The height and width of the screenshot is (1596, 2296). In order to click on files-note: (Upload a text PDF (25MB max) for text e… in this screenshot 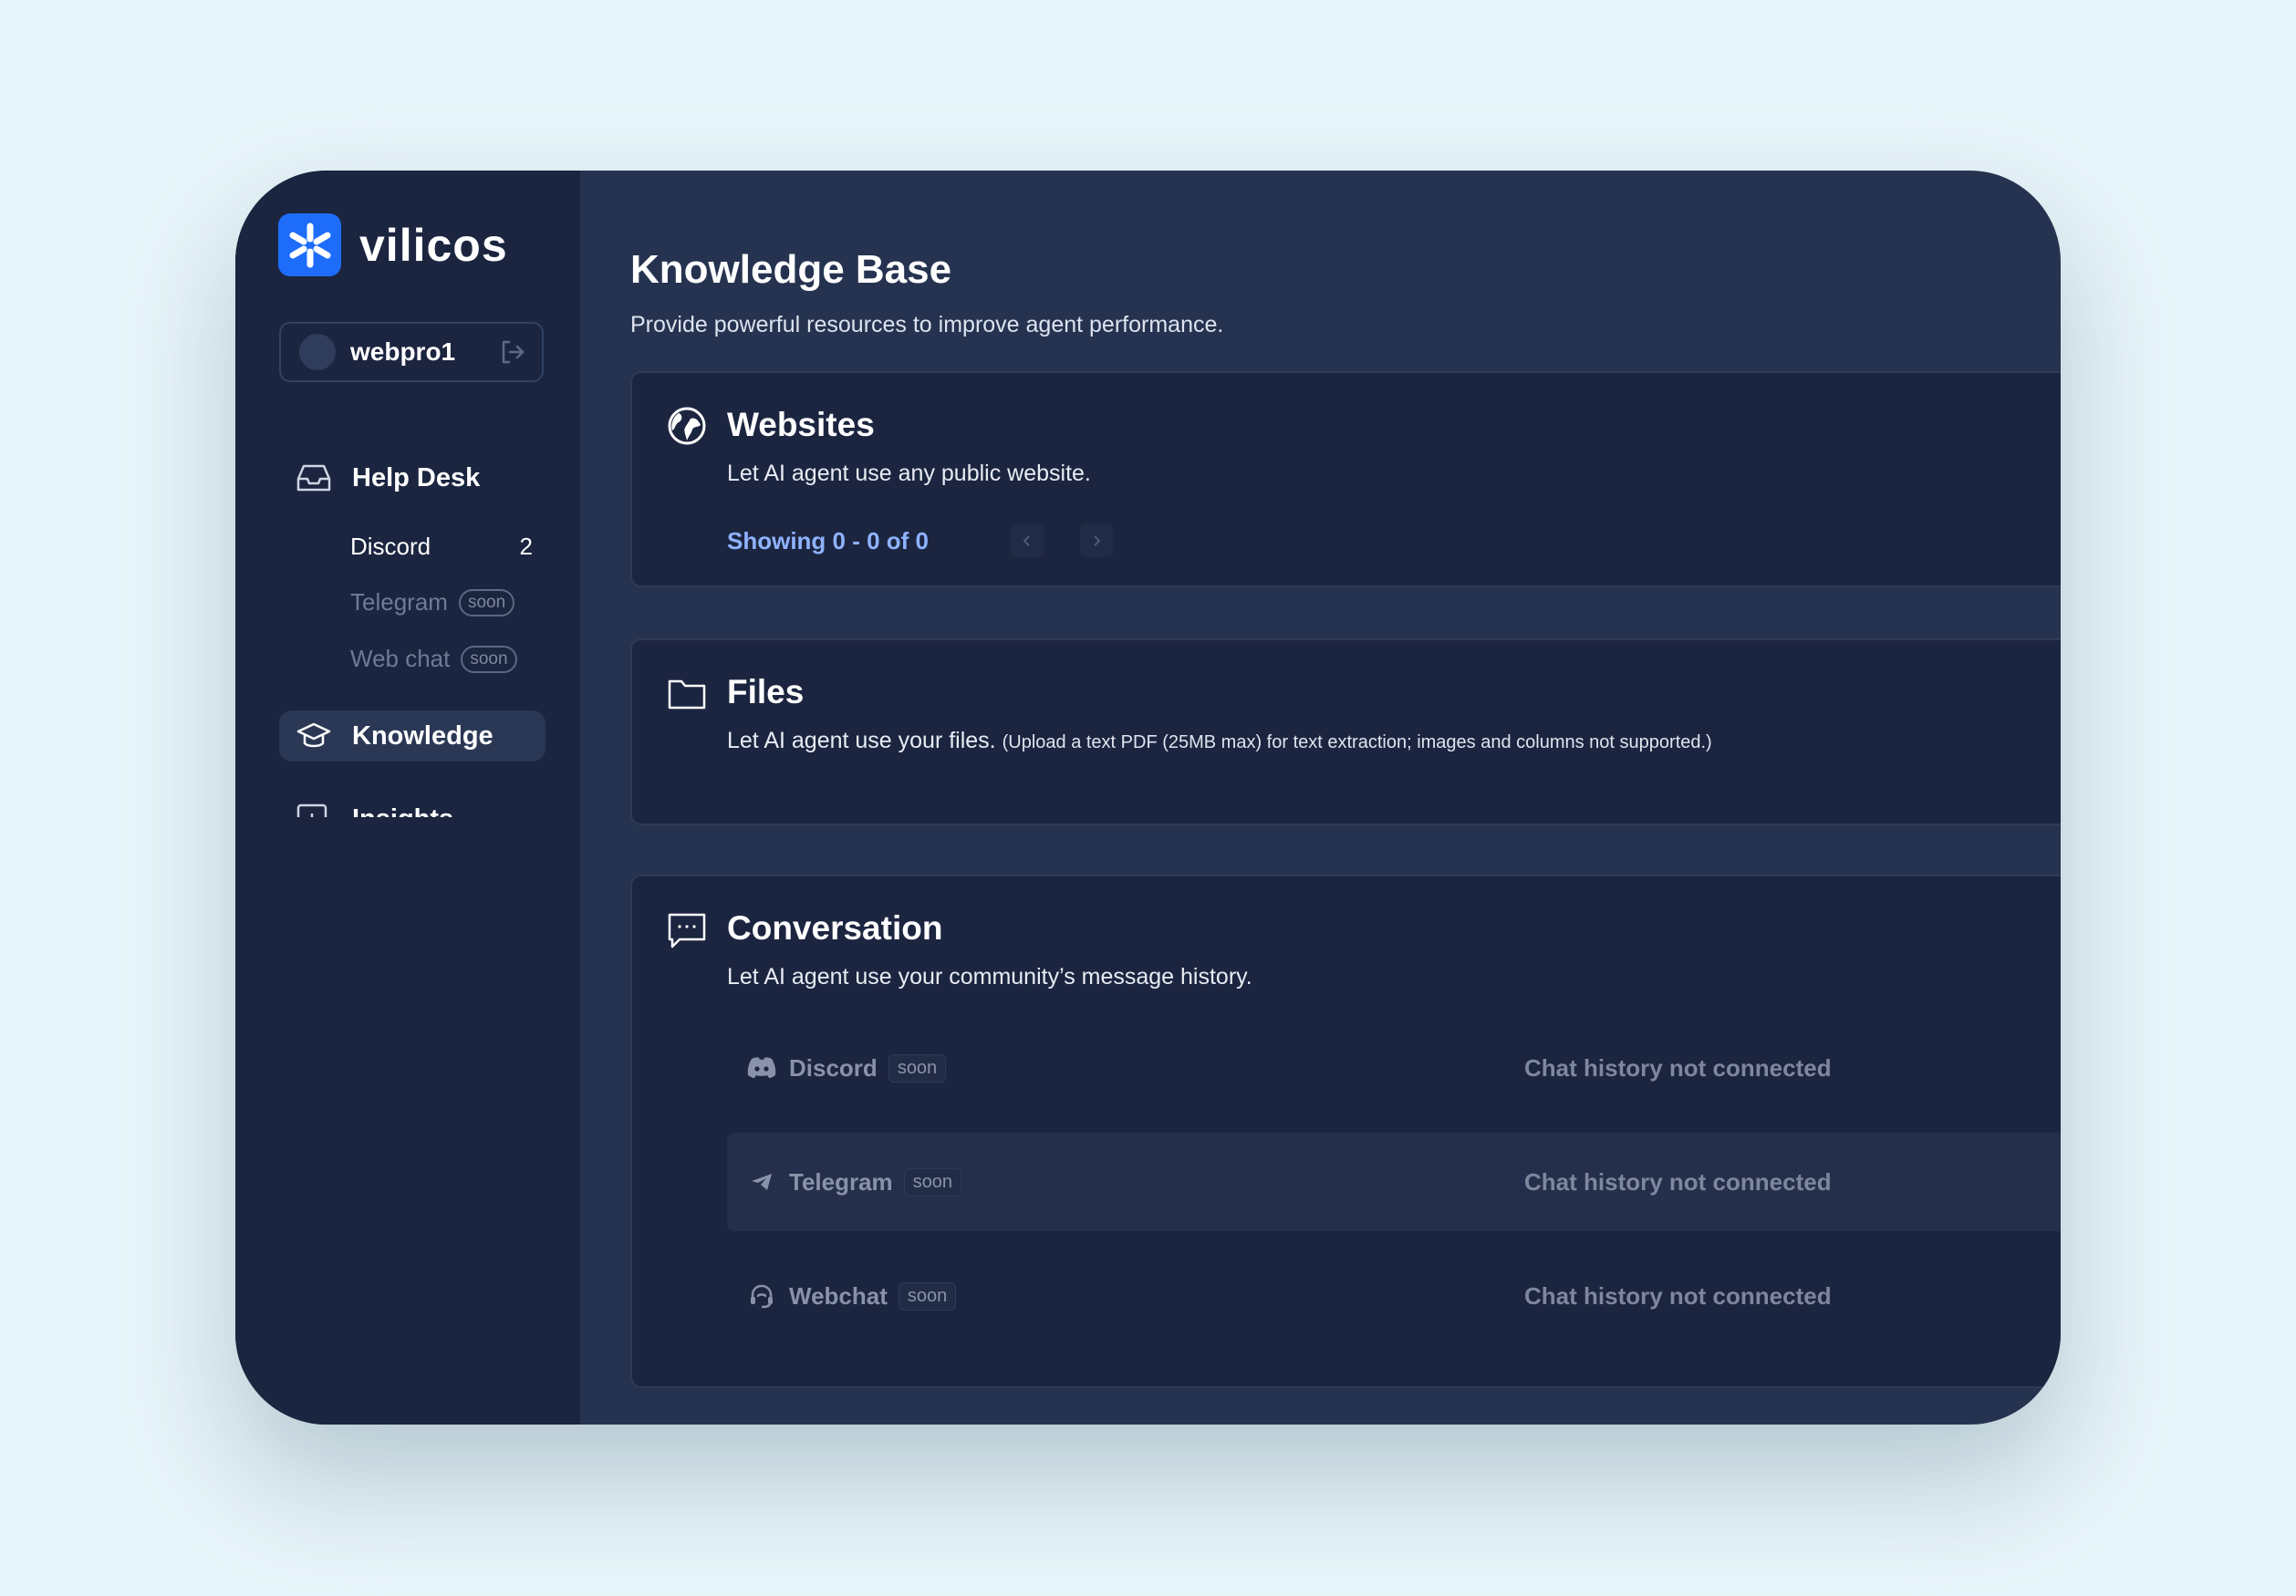, I will do `click(1357, 742)`.